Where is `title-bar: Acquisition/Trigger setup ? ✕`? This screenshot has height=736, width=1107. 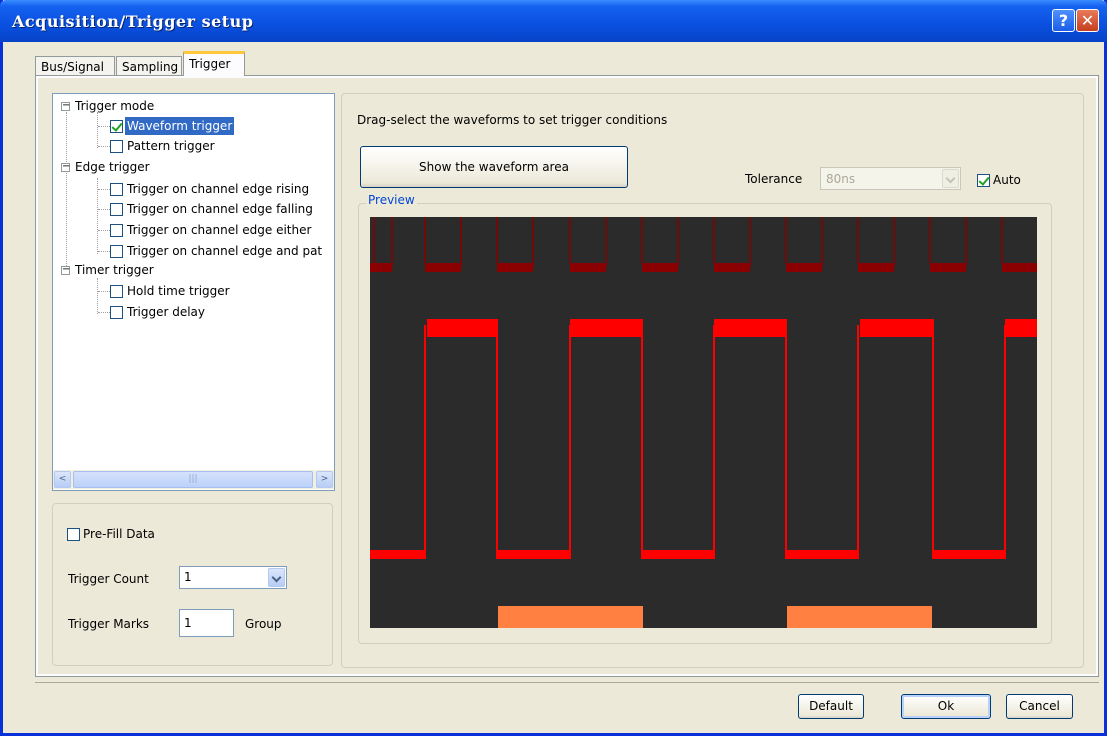 title-bar: Acquisition/Trigger setup ? ✕ is located at coordinates (553, 21).